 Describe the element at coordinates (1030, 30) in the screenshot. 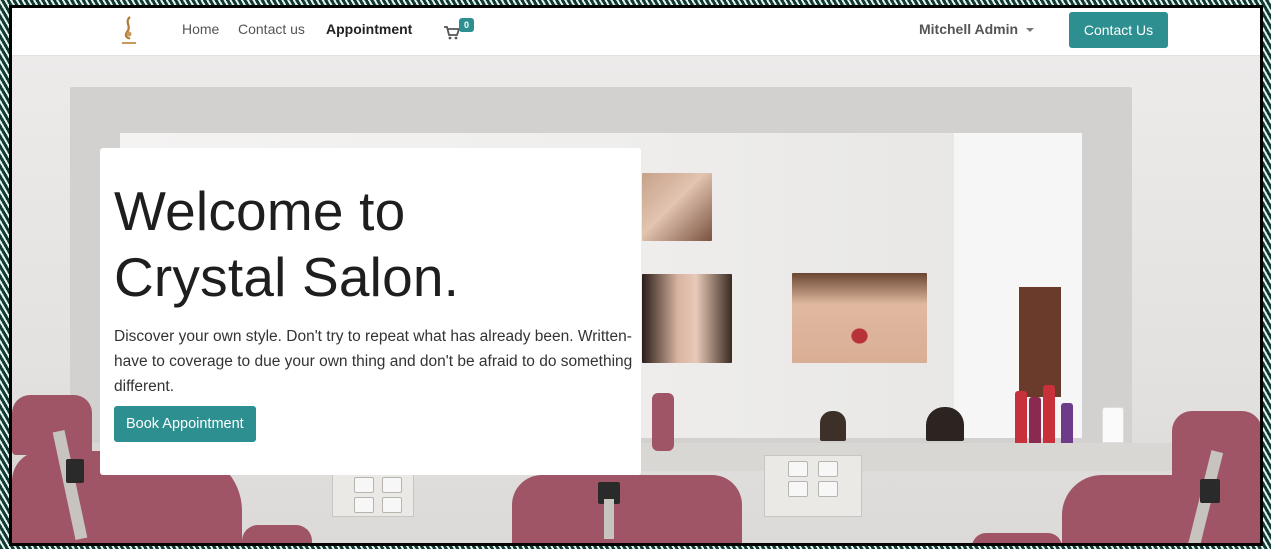

I see `caret-down-icon` at that location.